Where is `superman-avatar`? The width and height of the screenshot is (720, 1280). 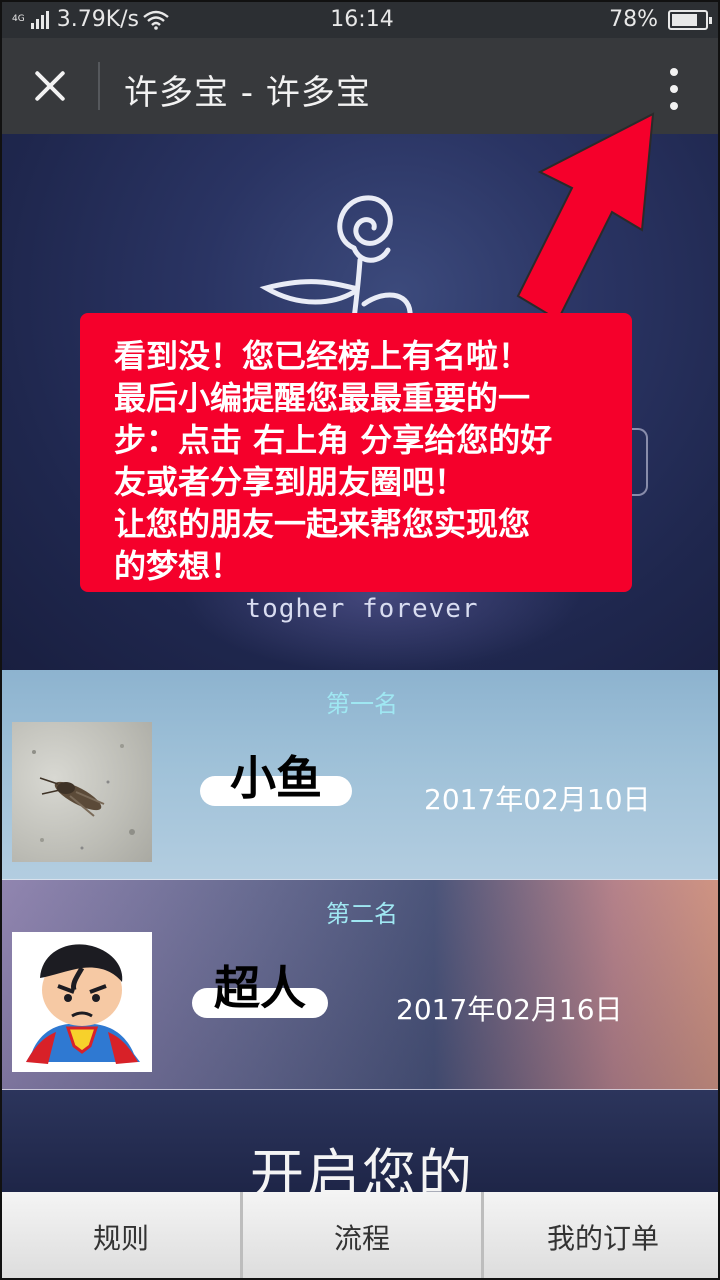
superman-avatar is located at coordinates (83, 1004).